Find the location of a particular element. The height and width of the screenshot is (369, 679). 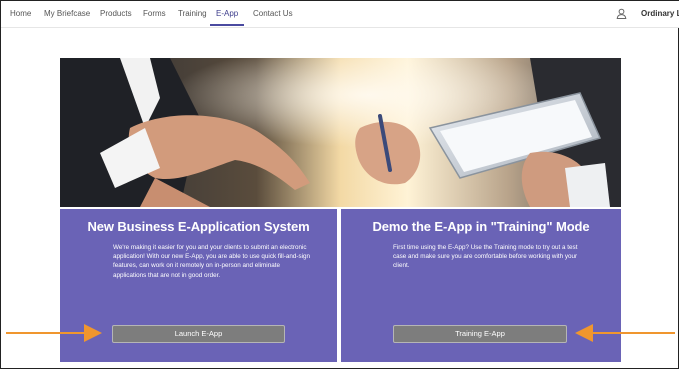

nav-training: Training is located at coordinates (192, 13).